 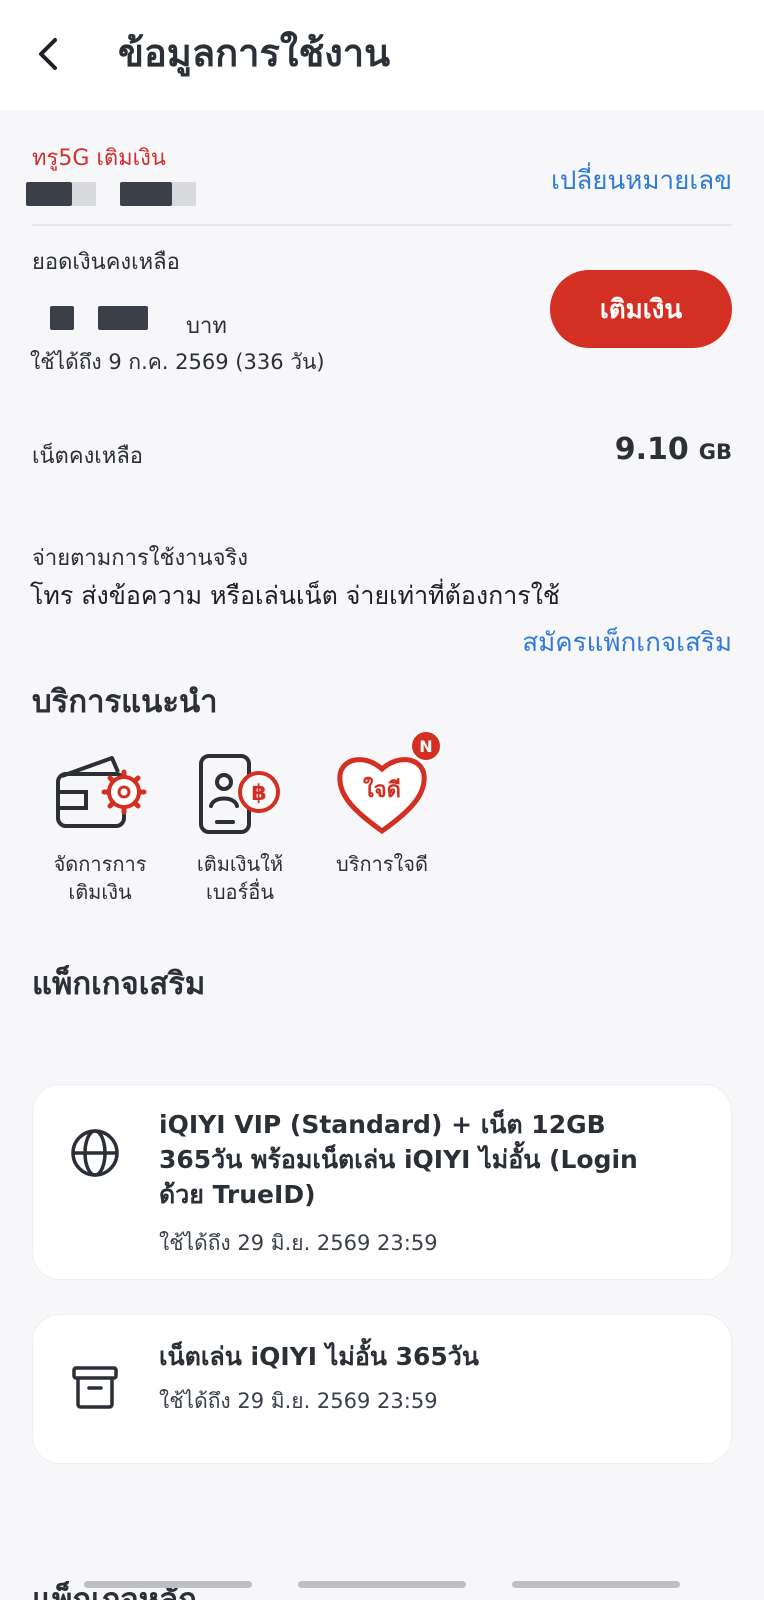 I want to click on service-jaidee: ใจดี N บริการใจดี, so click(x=382, y=804).